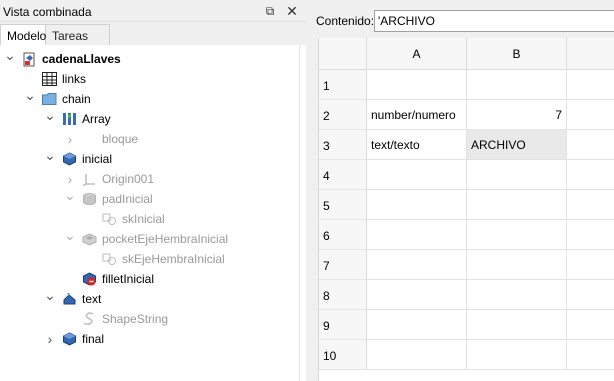  Describe the element at coordinates (78, 35) in the screenshot. I see `tab-tareas: Tareas` at that location.